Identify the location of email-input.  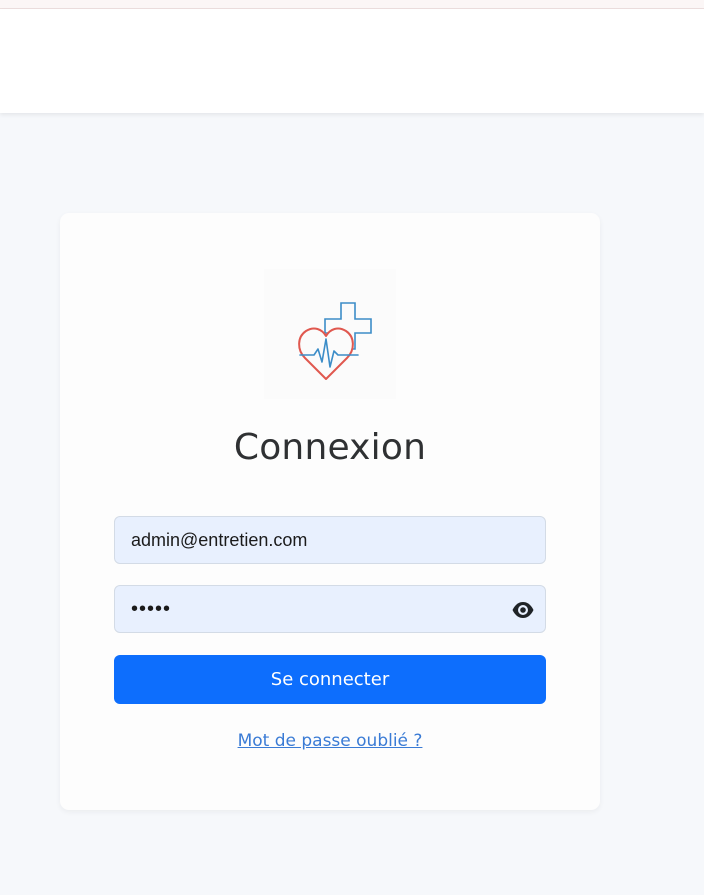
(330, 540).